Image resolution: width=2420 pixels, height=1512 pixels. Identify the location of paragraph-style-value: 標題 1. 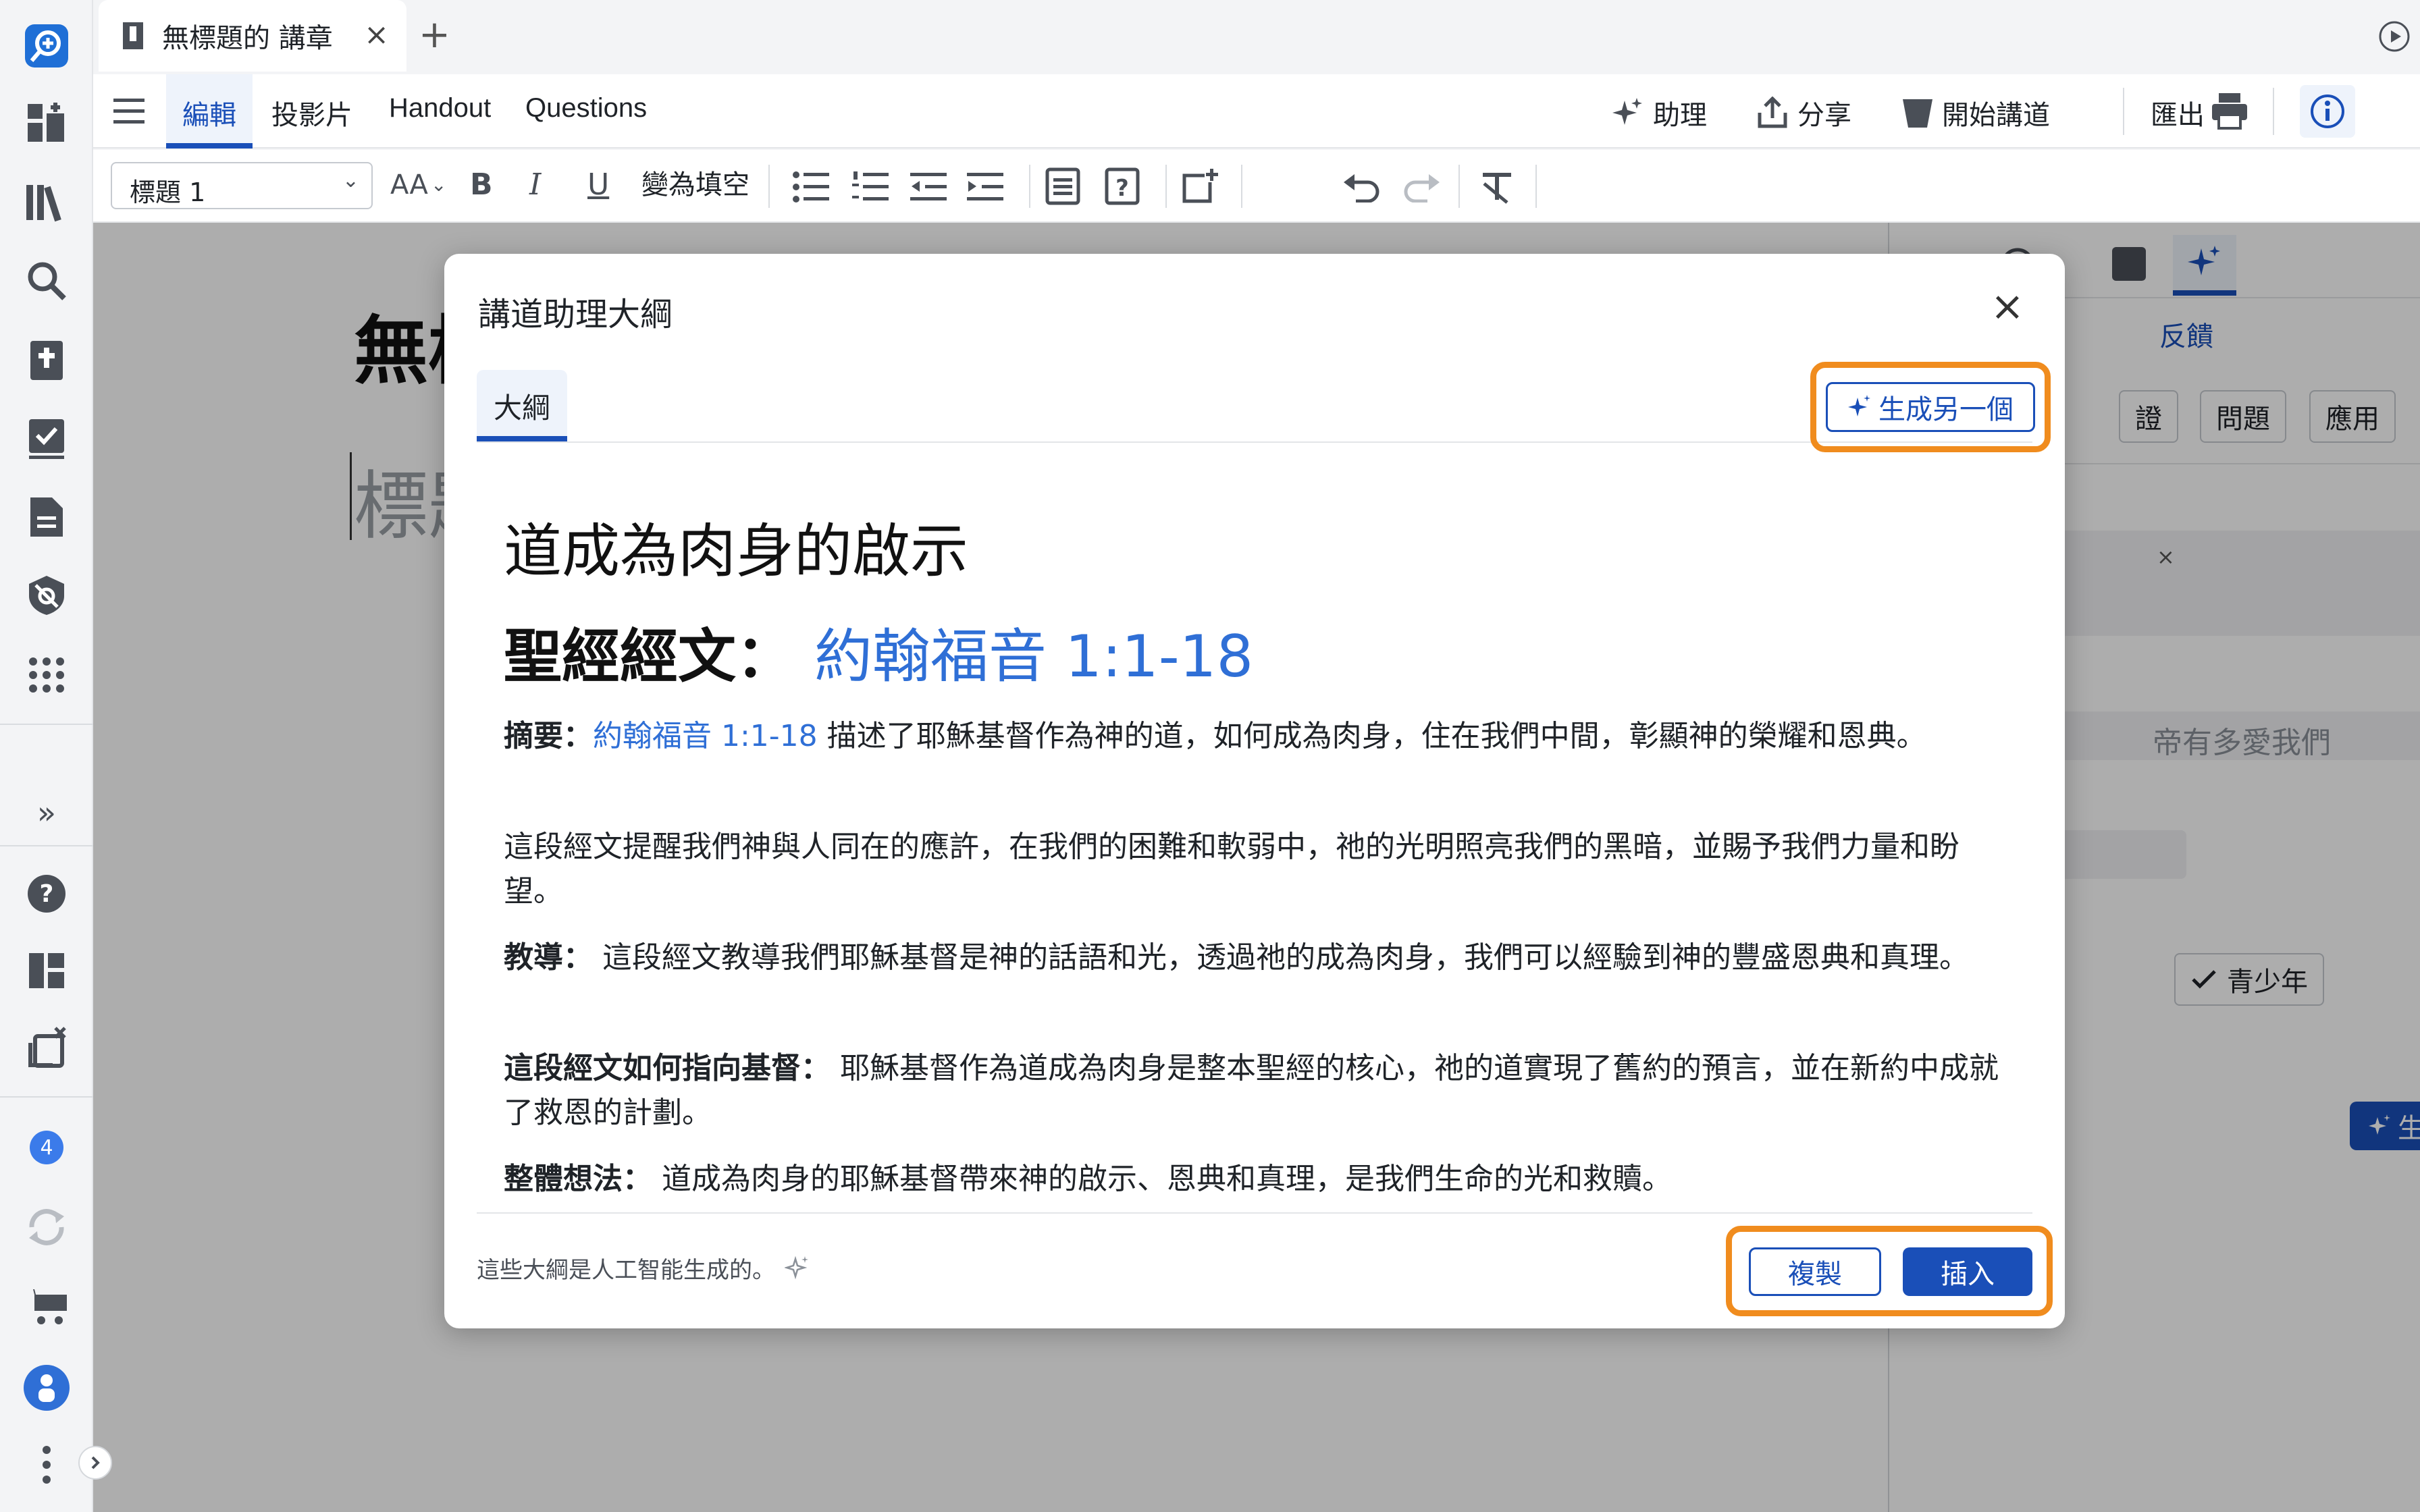
(168, 192).